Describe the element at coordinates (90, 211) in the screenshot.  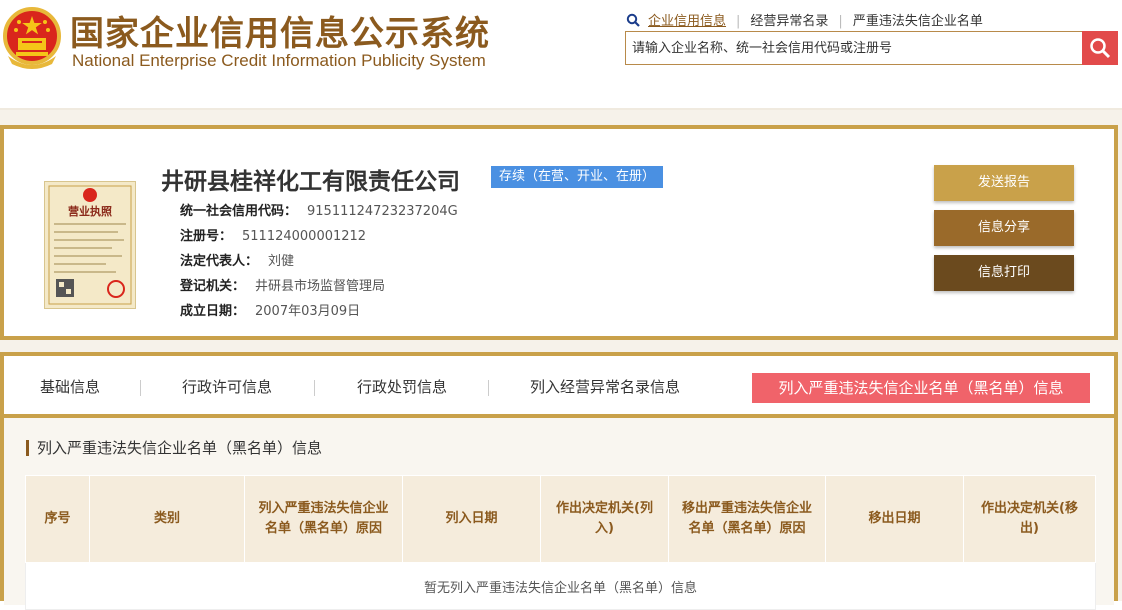
I see `license-title: 营业执照` at that location.